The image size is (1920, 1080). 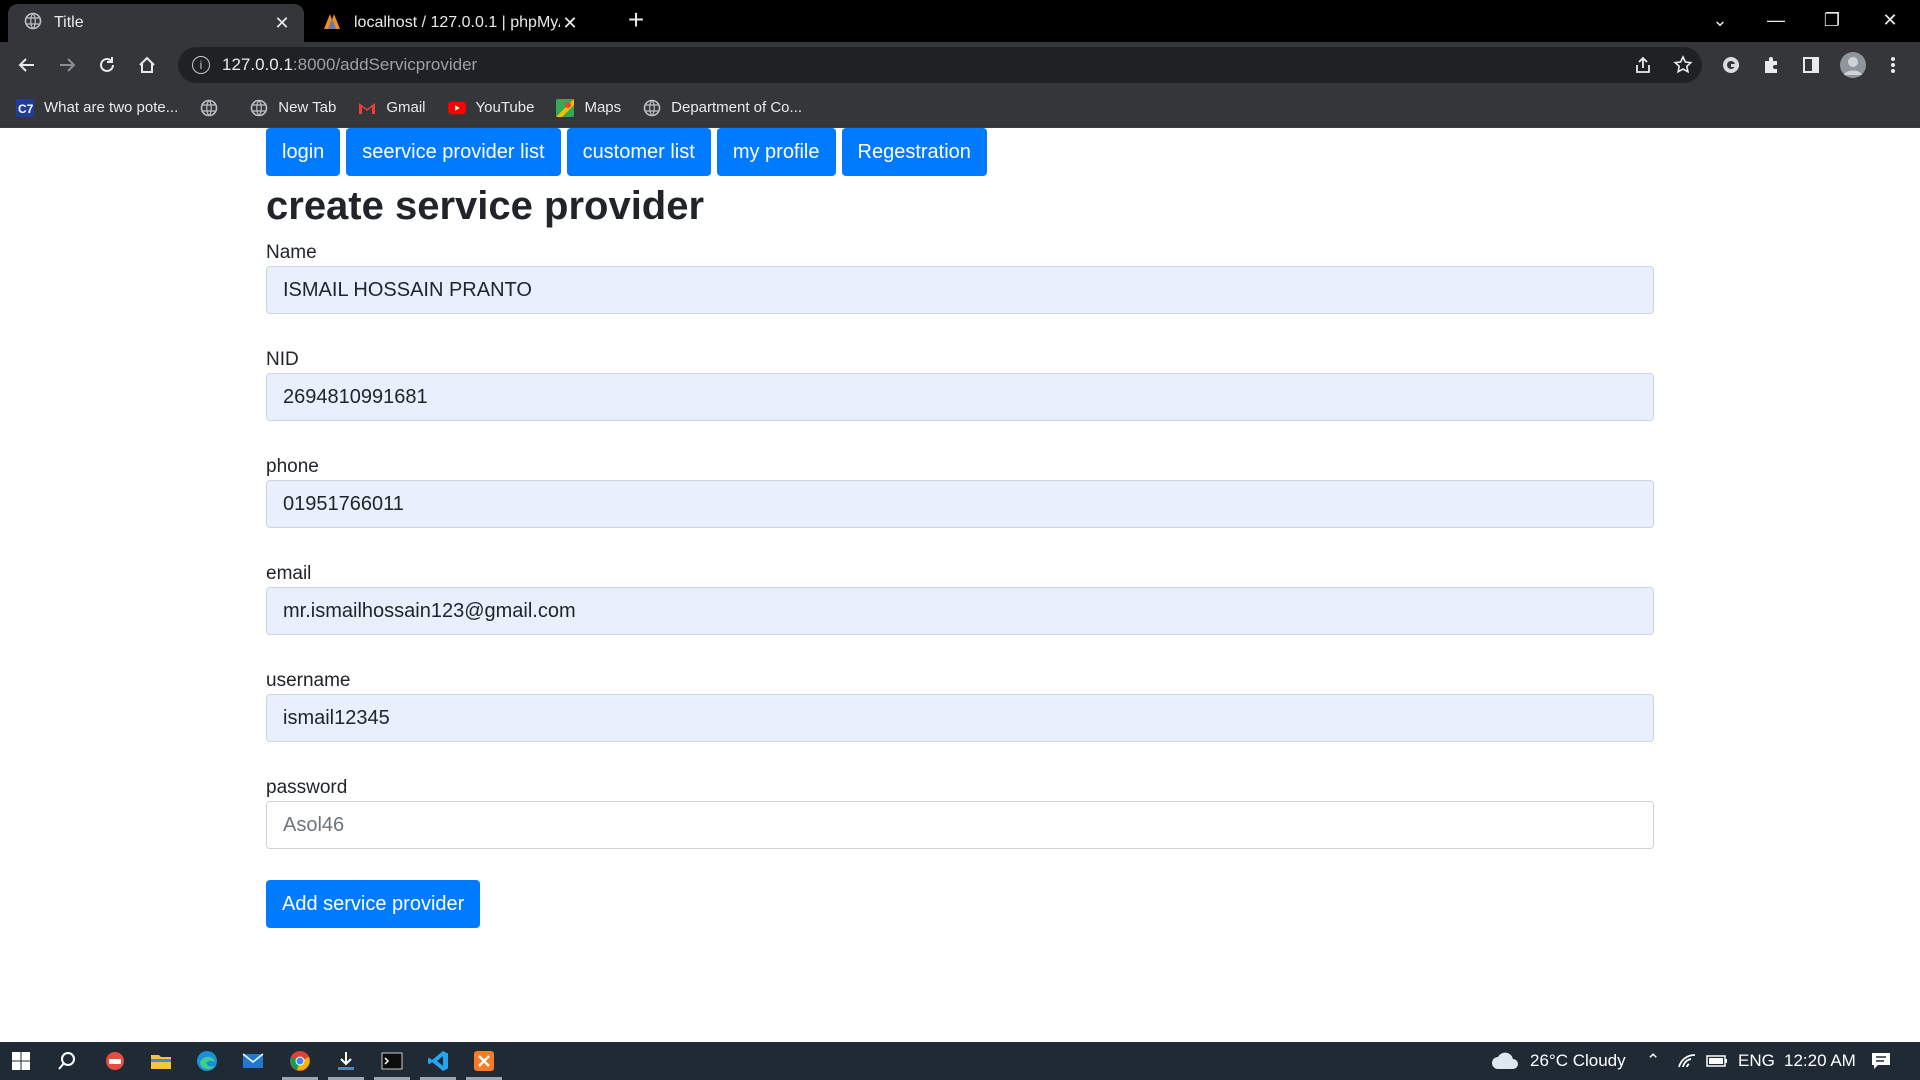 I want to click on nid-field: 2694810991681, so click(x=960, y=397).